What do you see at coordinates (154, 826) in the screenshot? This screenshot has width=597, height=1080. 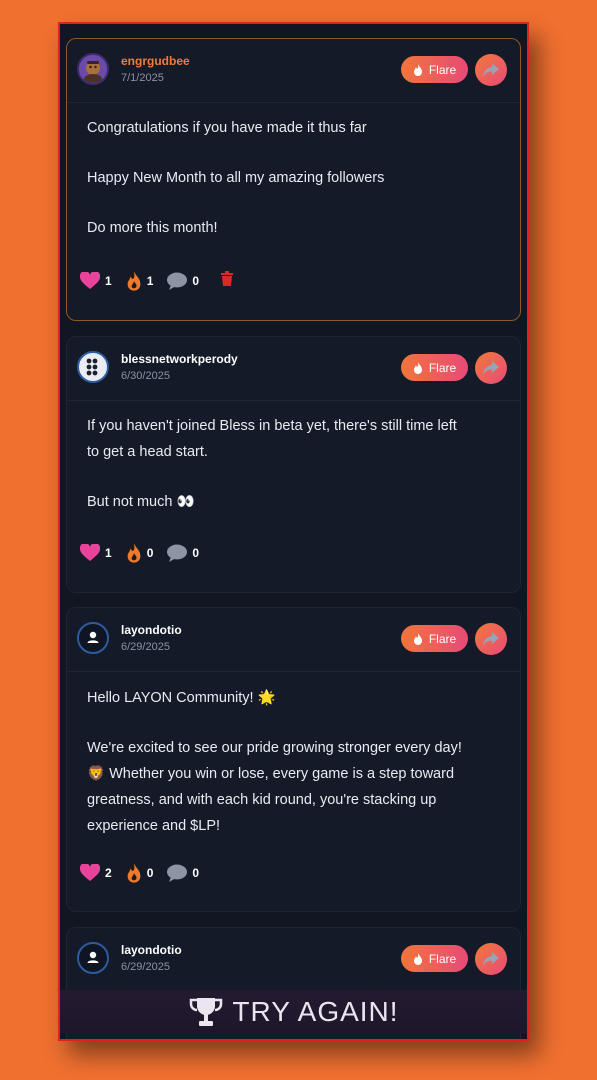 I see `post-text: experience and $LP!` at bounding box center [154, 826].